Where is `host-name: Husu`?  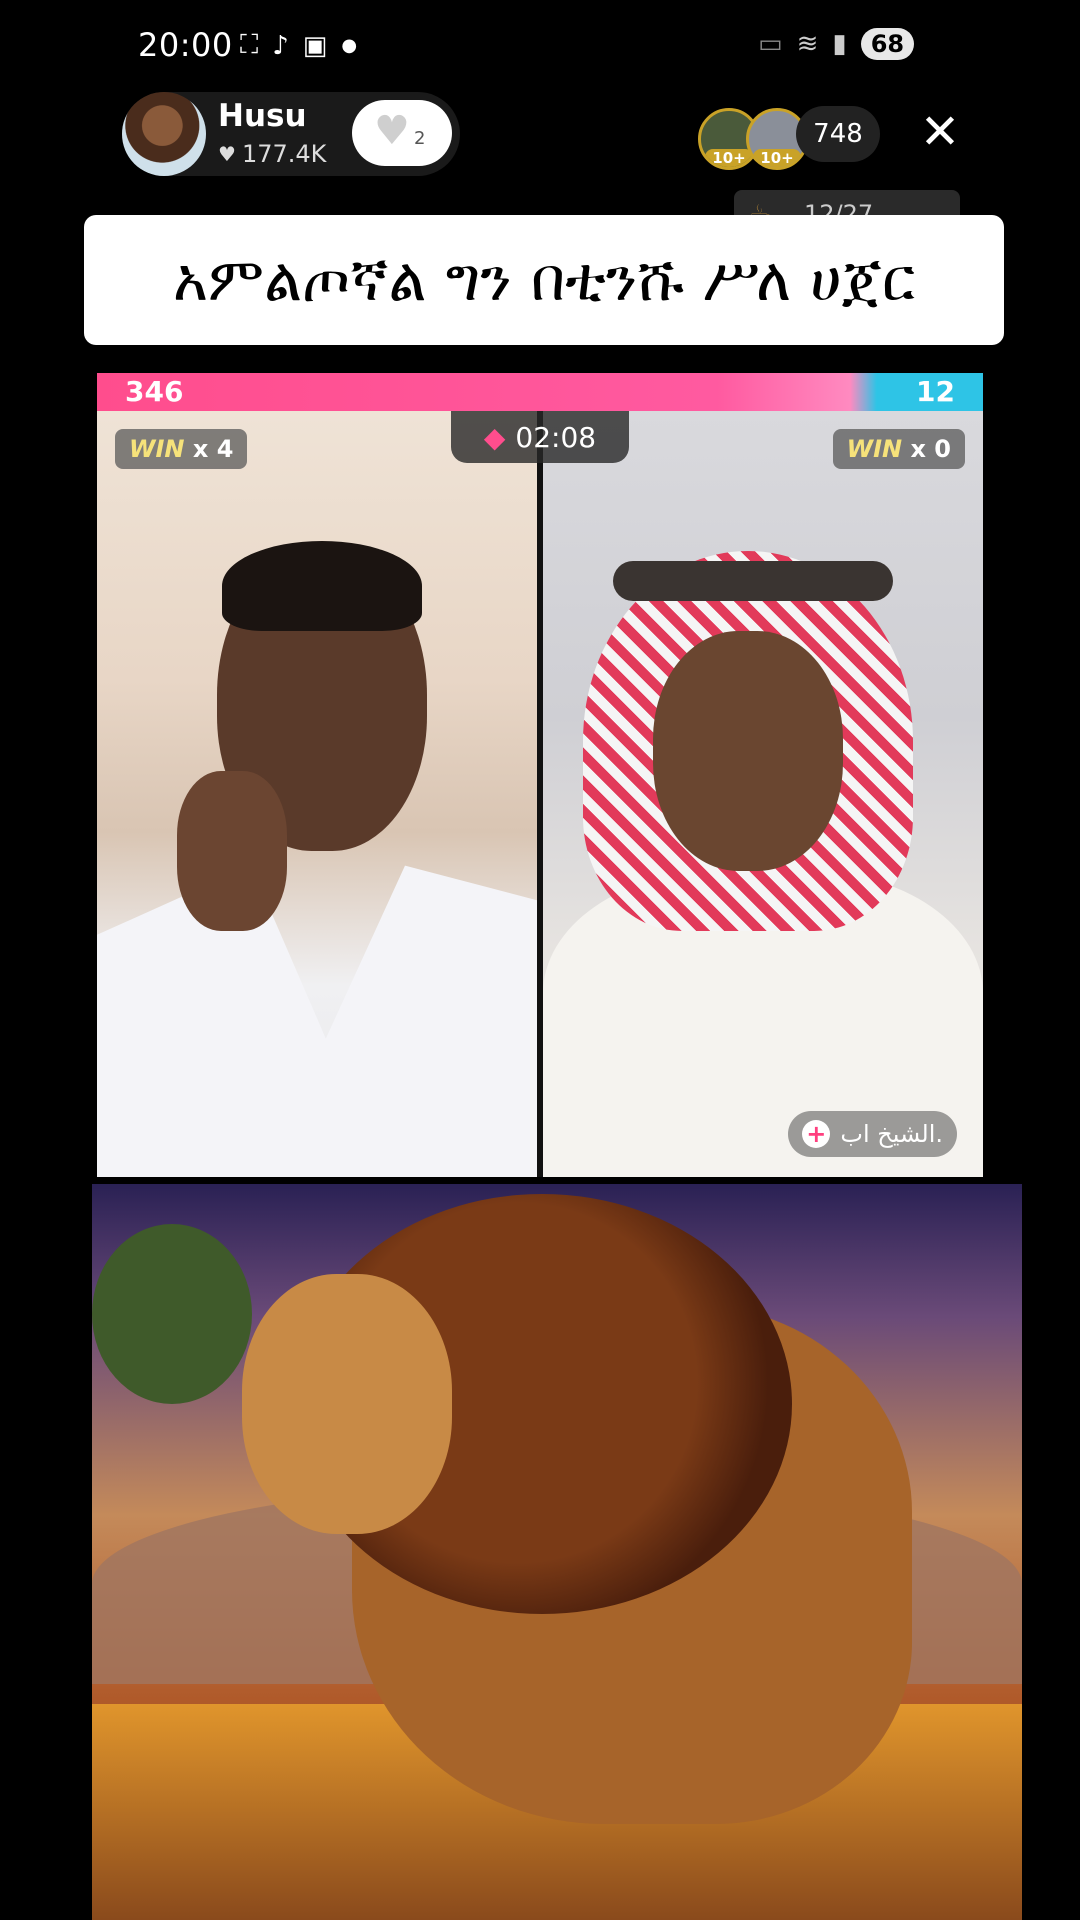
host-name: Husu is located at coordinates (262, 116).